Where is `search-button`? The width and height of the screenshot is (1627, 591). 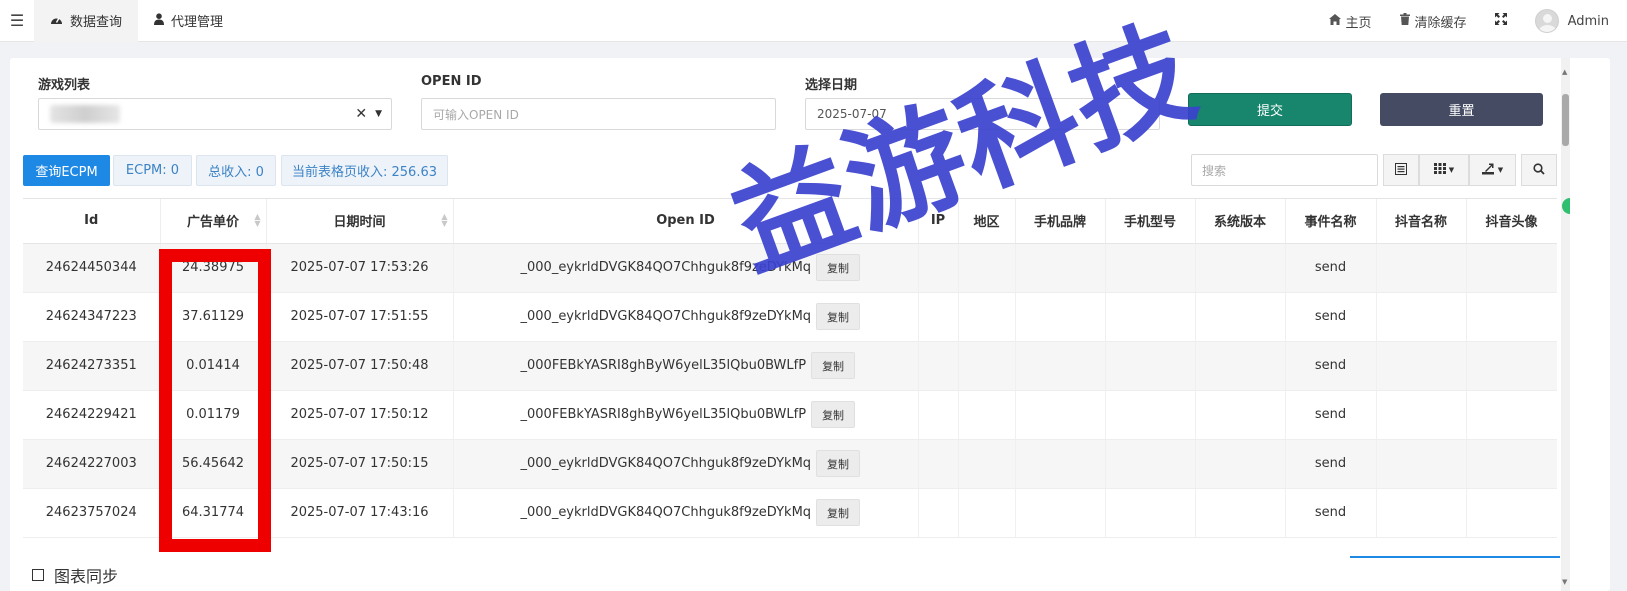
search-button is located at coordinates (1539, 170).